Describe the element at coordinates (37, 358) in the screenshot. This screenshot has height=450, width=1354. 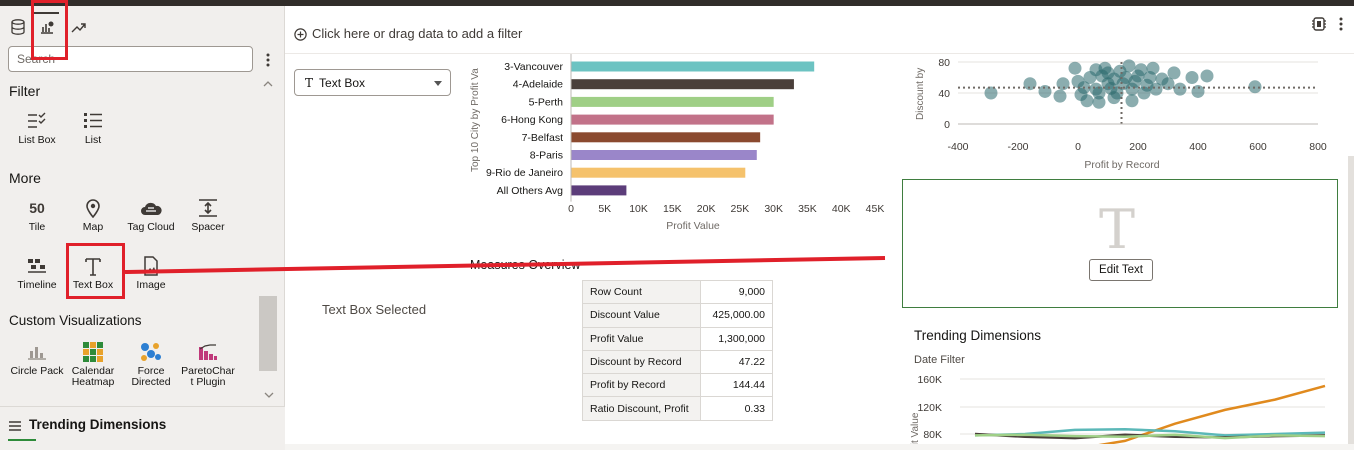
I see `viz-circle-pack: Circle Pack` at that location.